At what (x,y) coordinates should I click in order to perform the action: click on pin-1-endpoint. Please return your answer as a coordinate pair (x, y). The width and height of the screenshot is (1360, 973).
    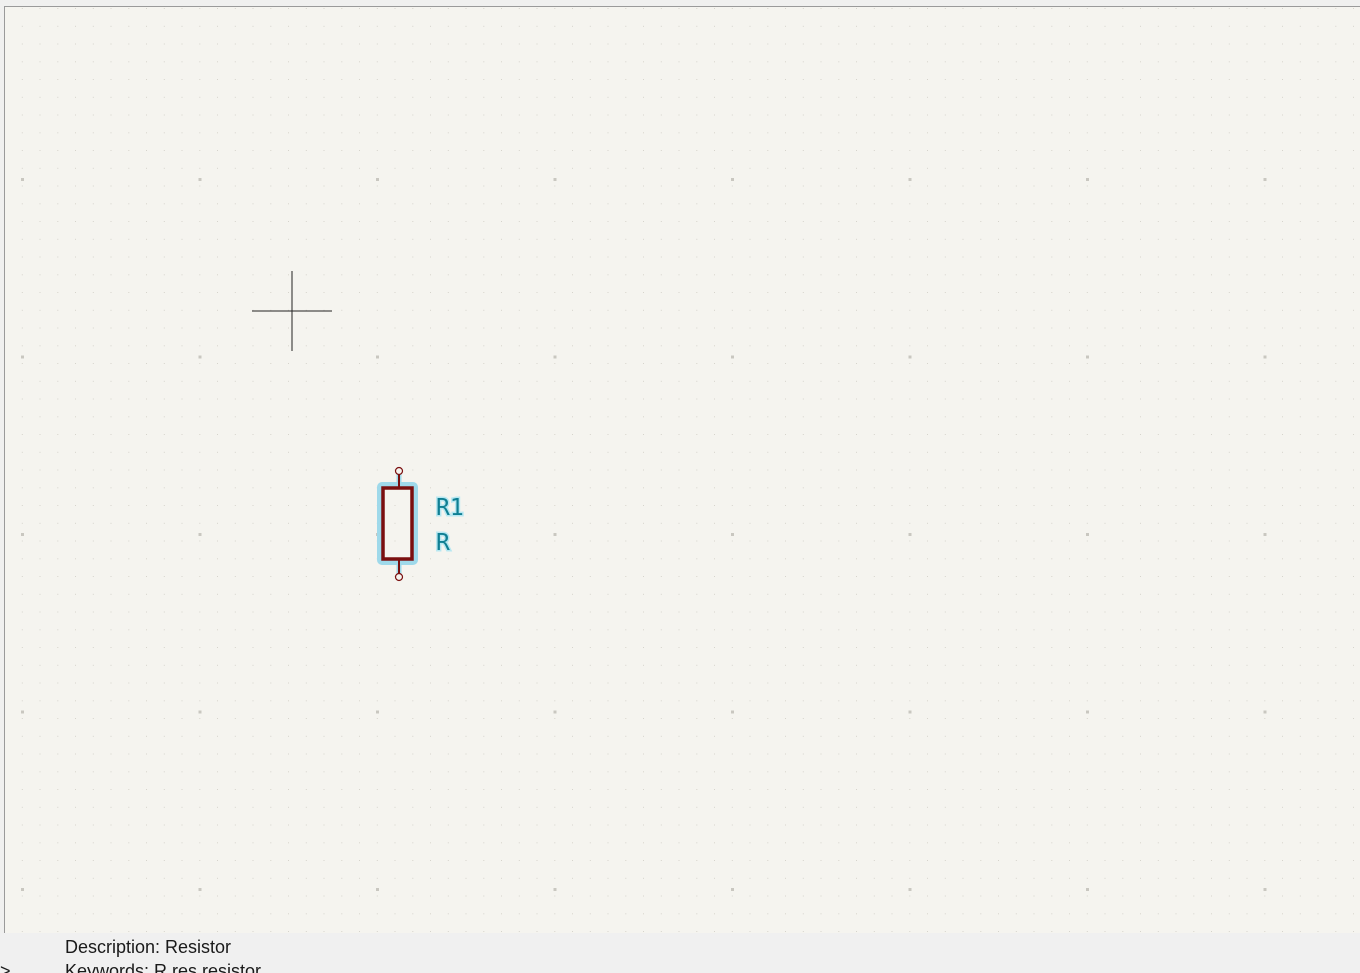
    Looking at the image, I should click on (399, 471).